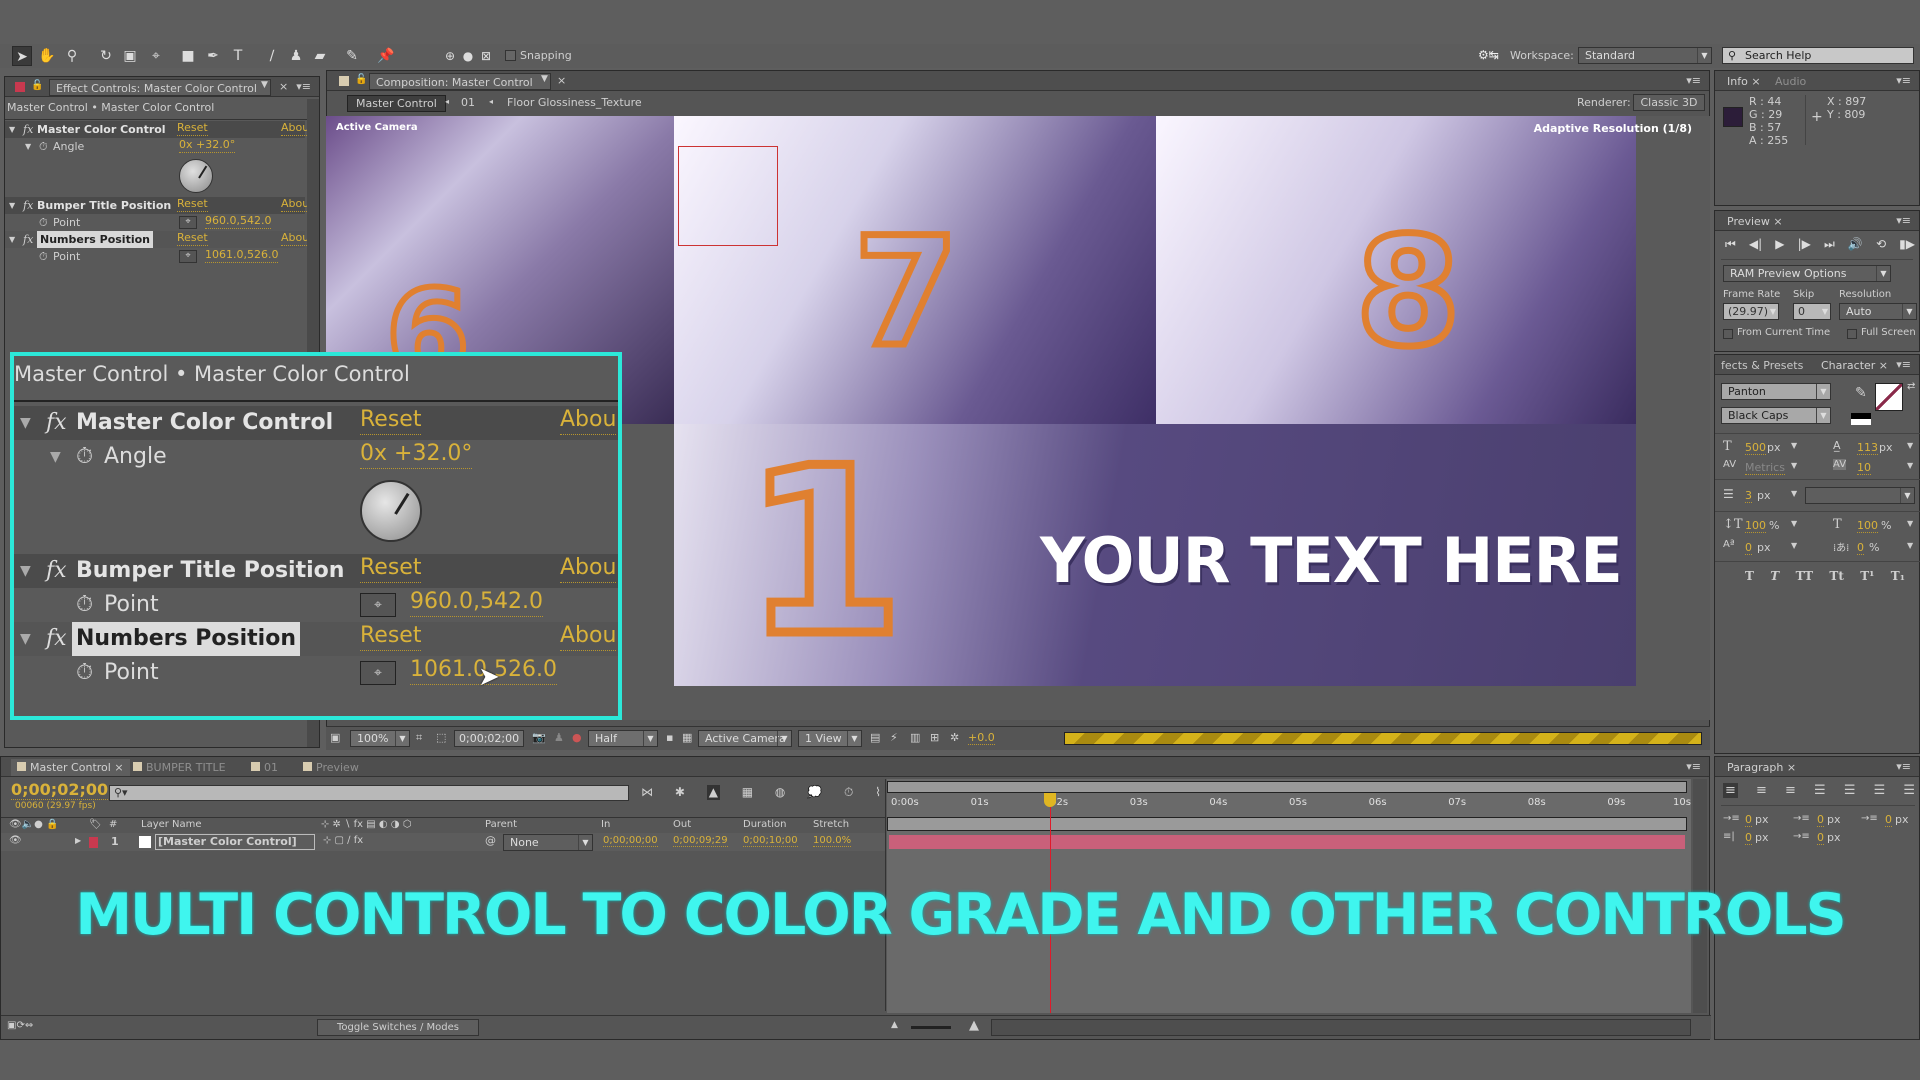  Describe the element at coordinates (37, 85) in the screenshot. I see `lock-icon: 🔓` at that location.